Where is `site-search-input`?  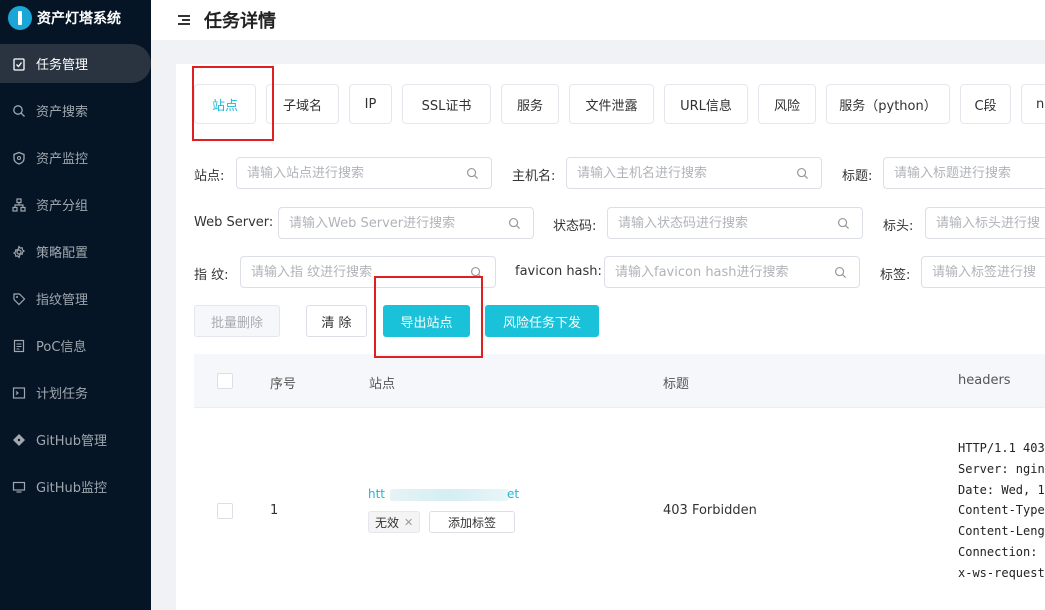
site-search-input is located at coordinates (364, 173).